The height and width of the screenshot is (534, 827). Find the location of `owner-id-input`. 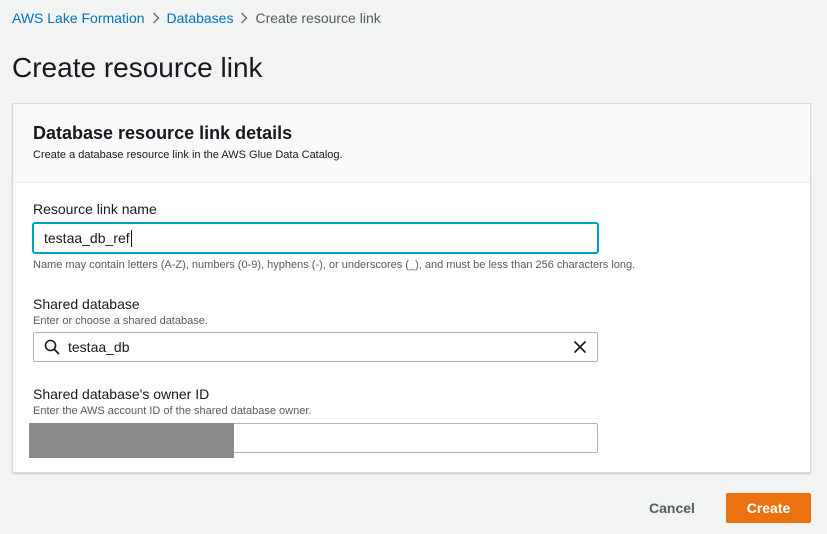

owner-id-input is located at coordinates (313, 440).